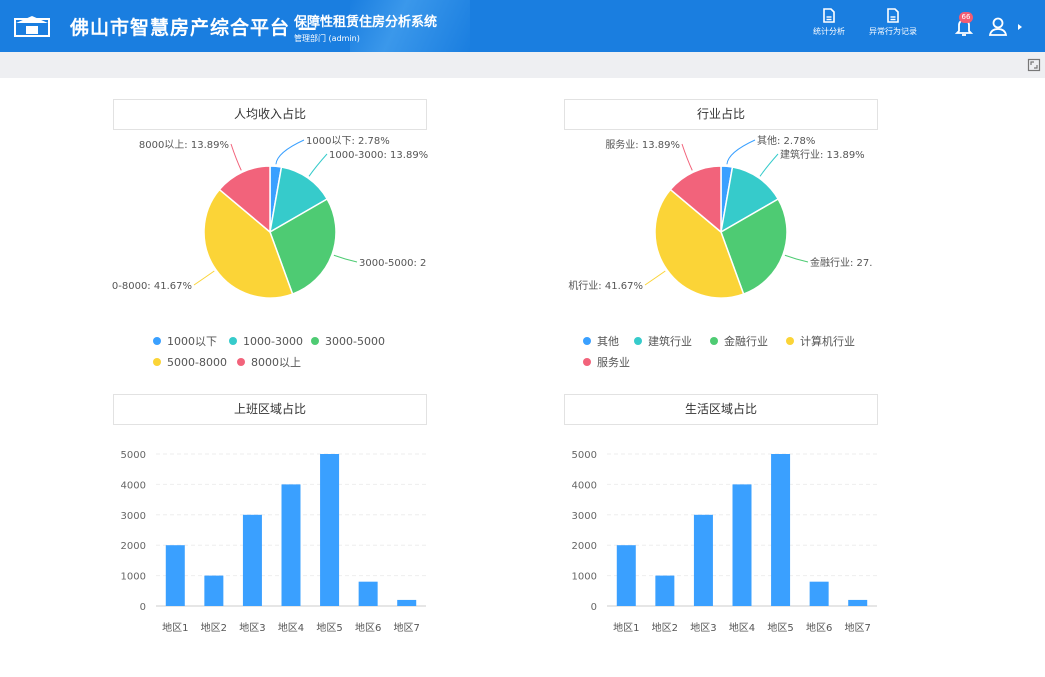 This screenshot has height=677, width=1045. I want to click on industry-legend-label-3: 金融行业, so click(746, 341).